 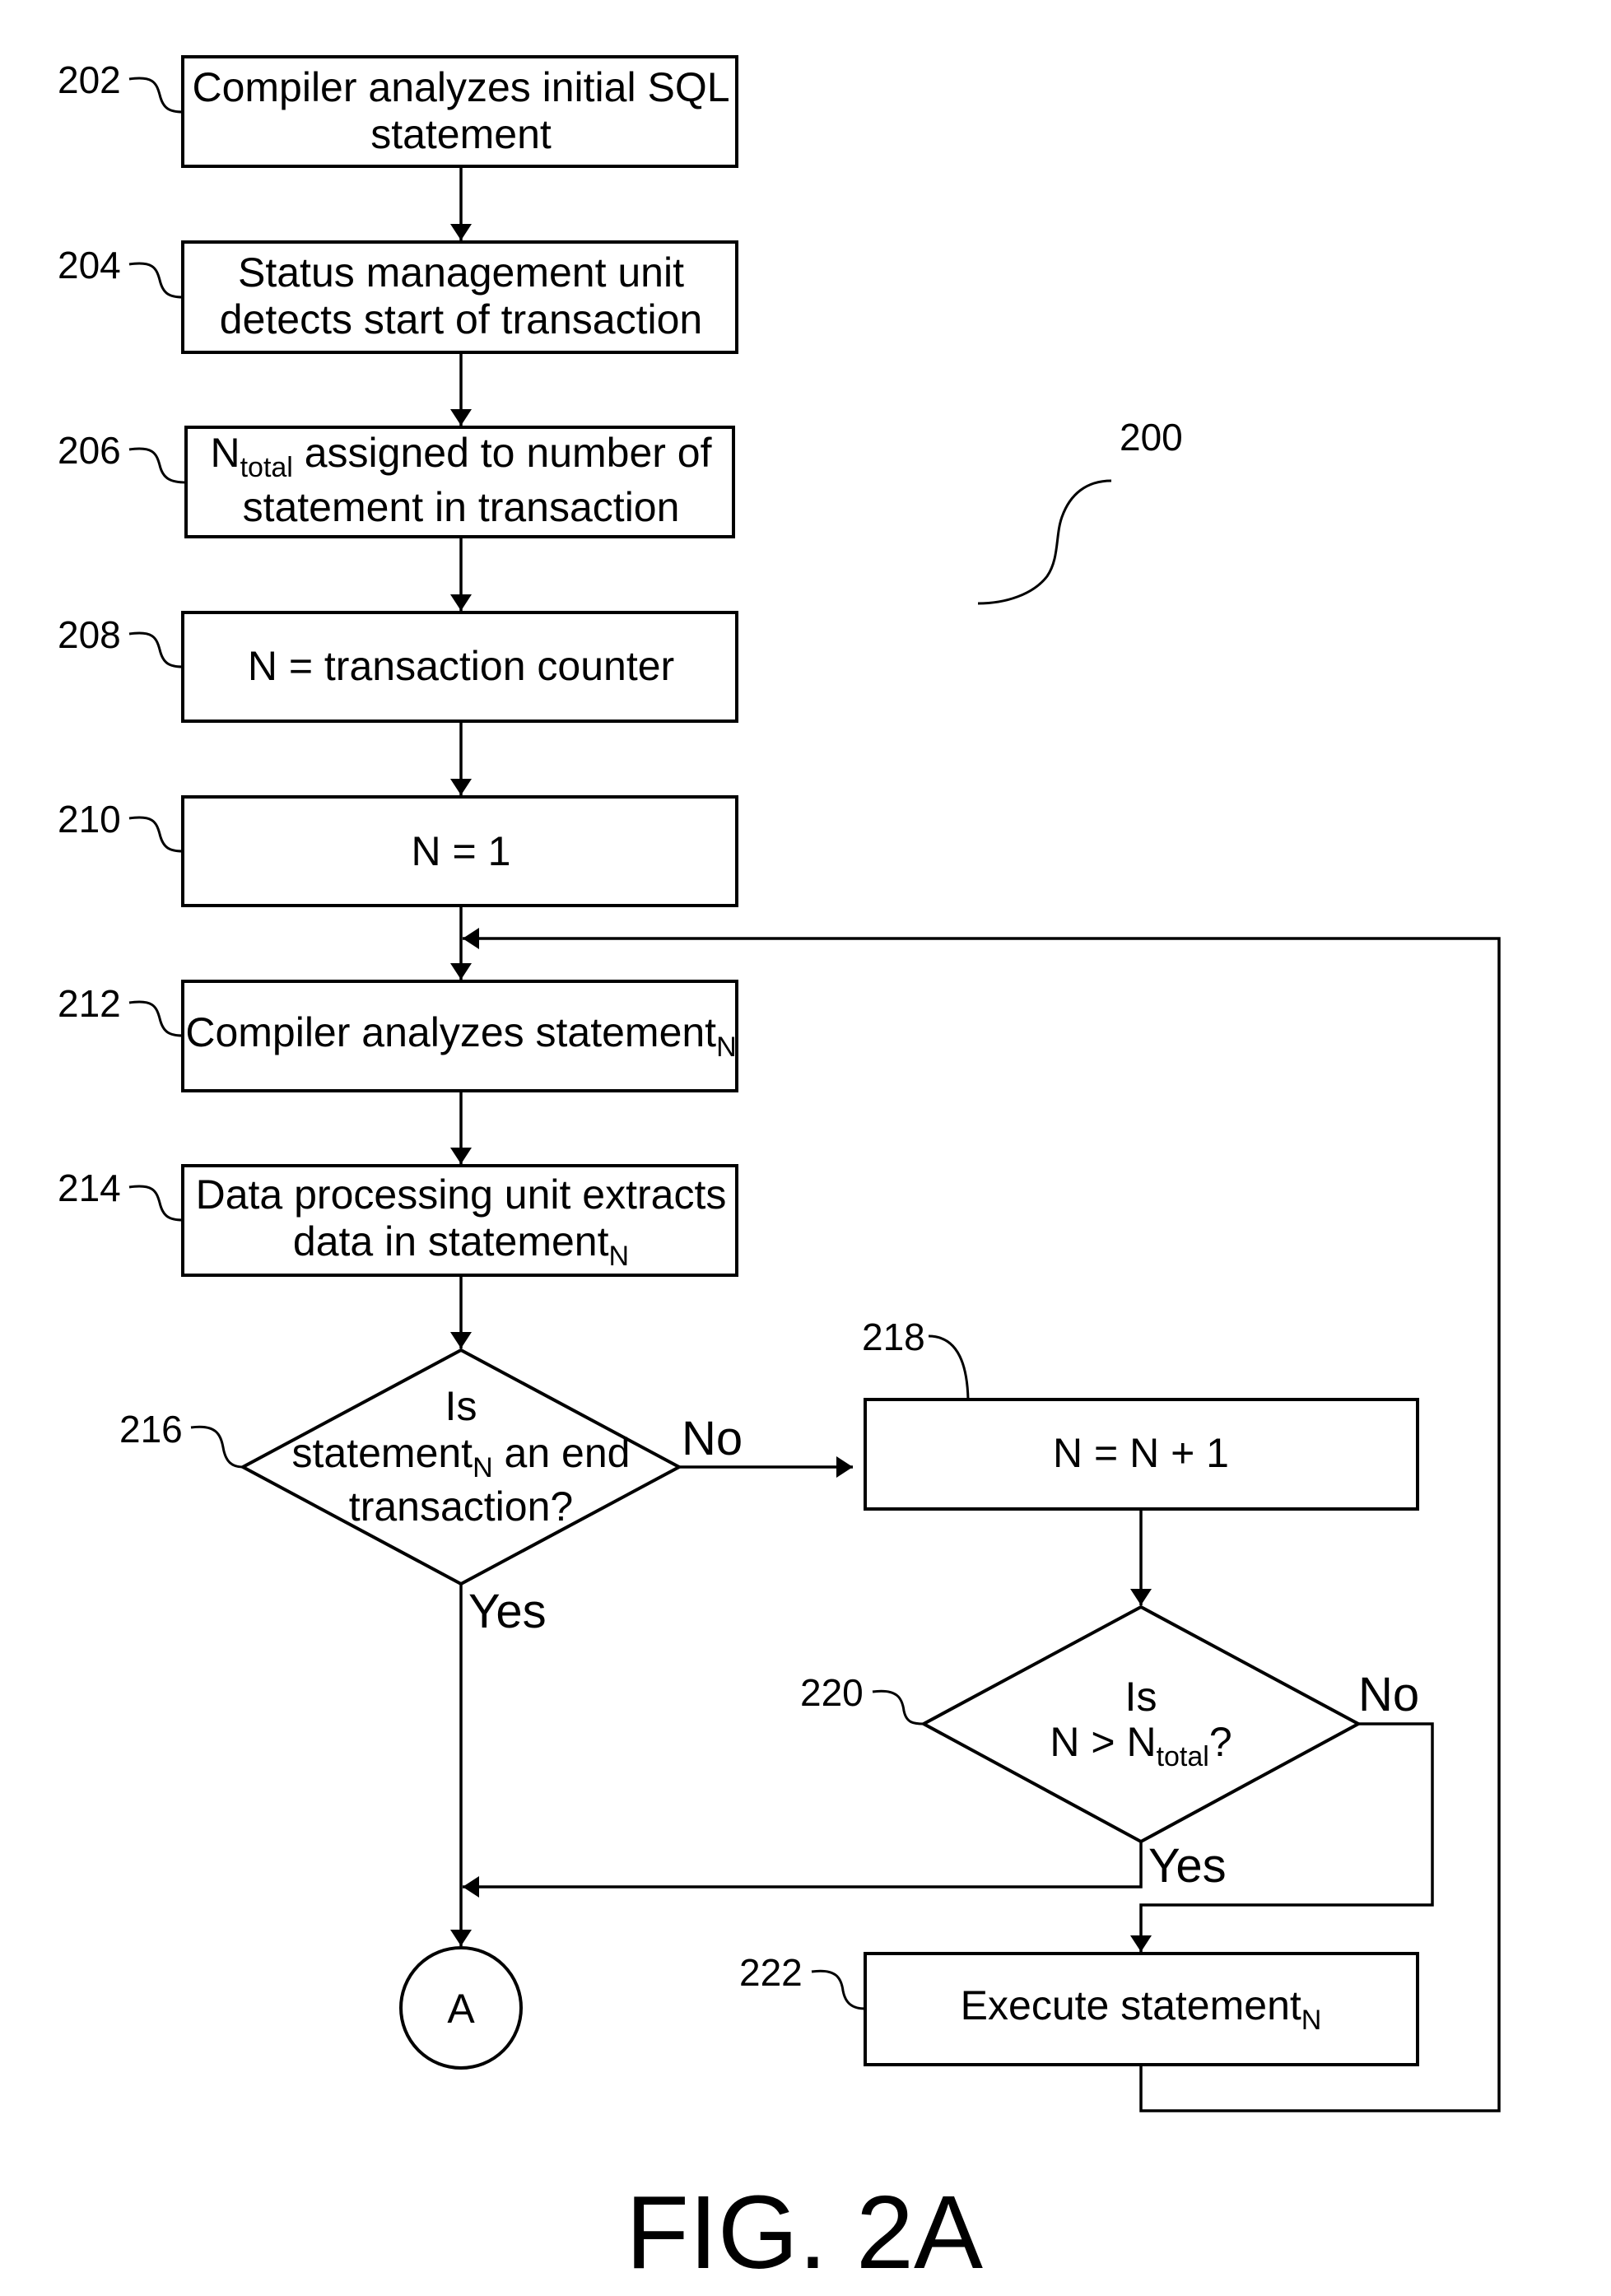 I want to click on ref-label-206: 206, so click(x=89, y=450).